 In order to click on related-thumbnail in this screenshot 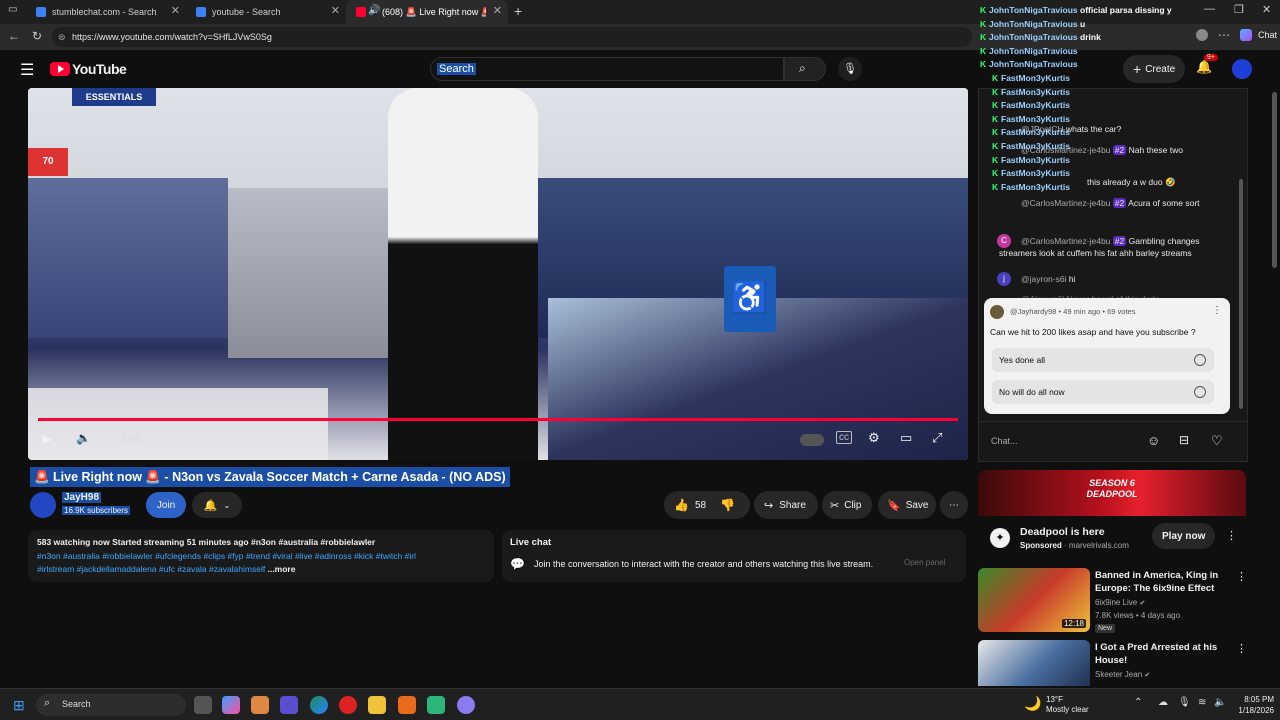, I will do `click(1034, 663)`.